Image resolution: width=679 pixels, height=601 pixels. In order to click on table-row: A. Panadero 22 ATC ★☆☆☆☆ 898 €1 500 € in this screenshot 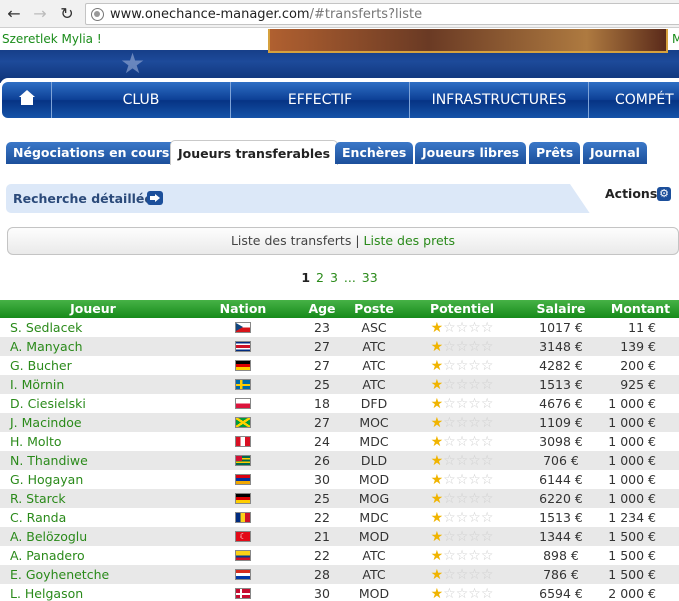, I will do `click(339, 555)`.